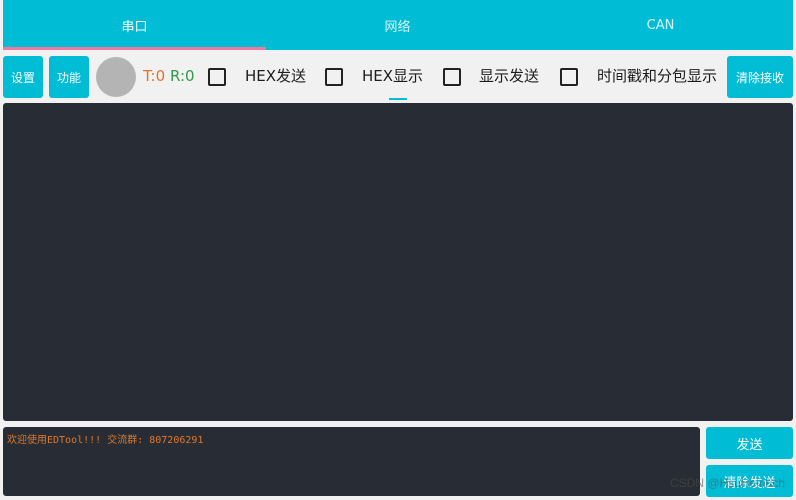 This screenshot has height=500, width=796. What do you see at coordinates (134, 48) in the screenshot?
I see `tab-active-indicator` at bounding box center [134, 48].